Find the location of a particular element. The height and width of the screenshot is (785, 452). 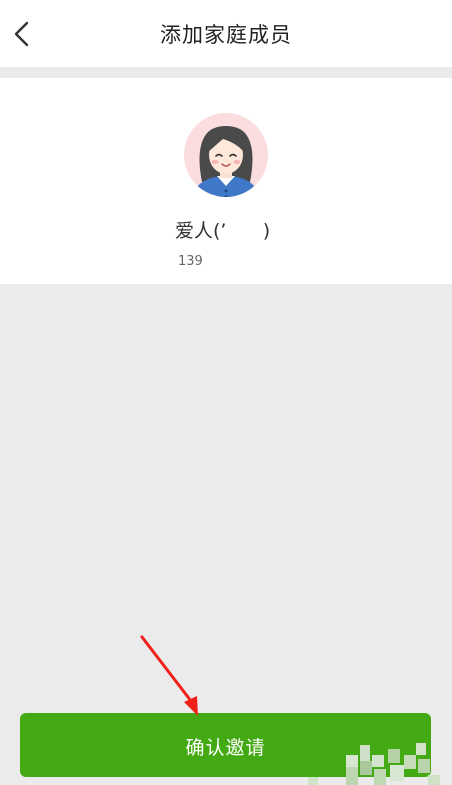

header-bar: 添加家庭成员 is located at coordinates (226, 33).